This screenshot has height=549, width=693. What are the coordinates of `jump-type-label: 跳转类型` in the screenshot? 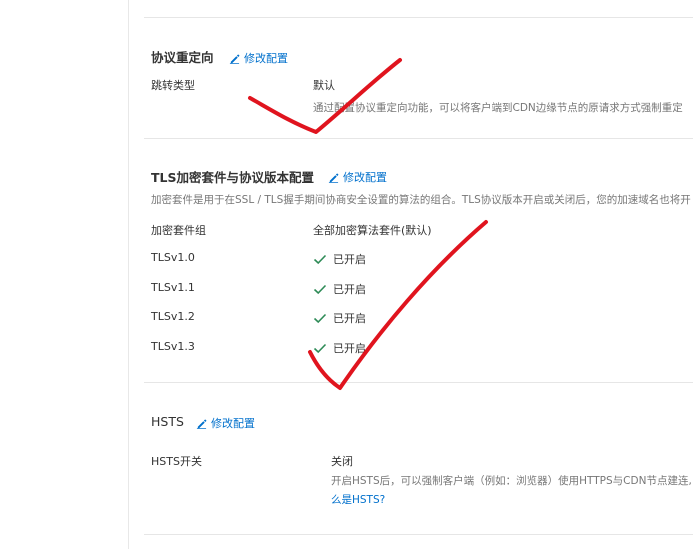 It's located at (173, 85).